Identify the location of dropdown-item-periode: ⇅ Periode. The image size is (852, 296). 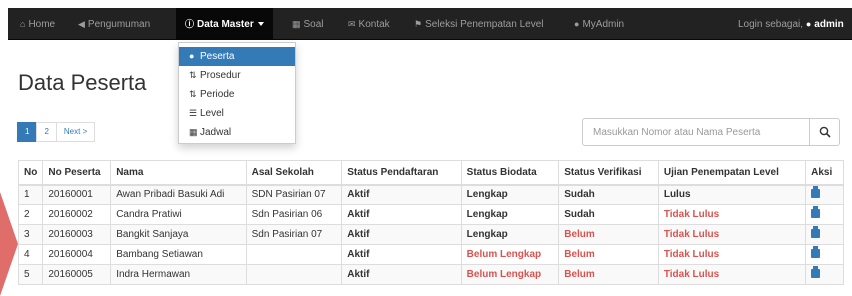
(237, 94).